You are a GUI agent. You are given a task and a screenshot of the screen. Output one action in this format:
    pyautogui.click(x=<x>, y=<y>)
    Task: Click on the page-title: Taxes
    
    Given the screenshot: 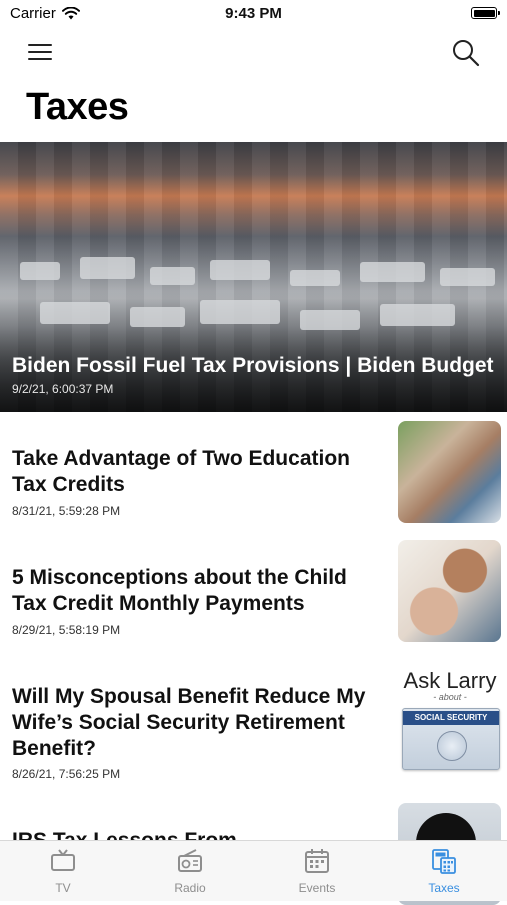 What is the action you would take?
    pyautogui.click(x=77, y=107)
    